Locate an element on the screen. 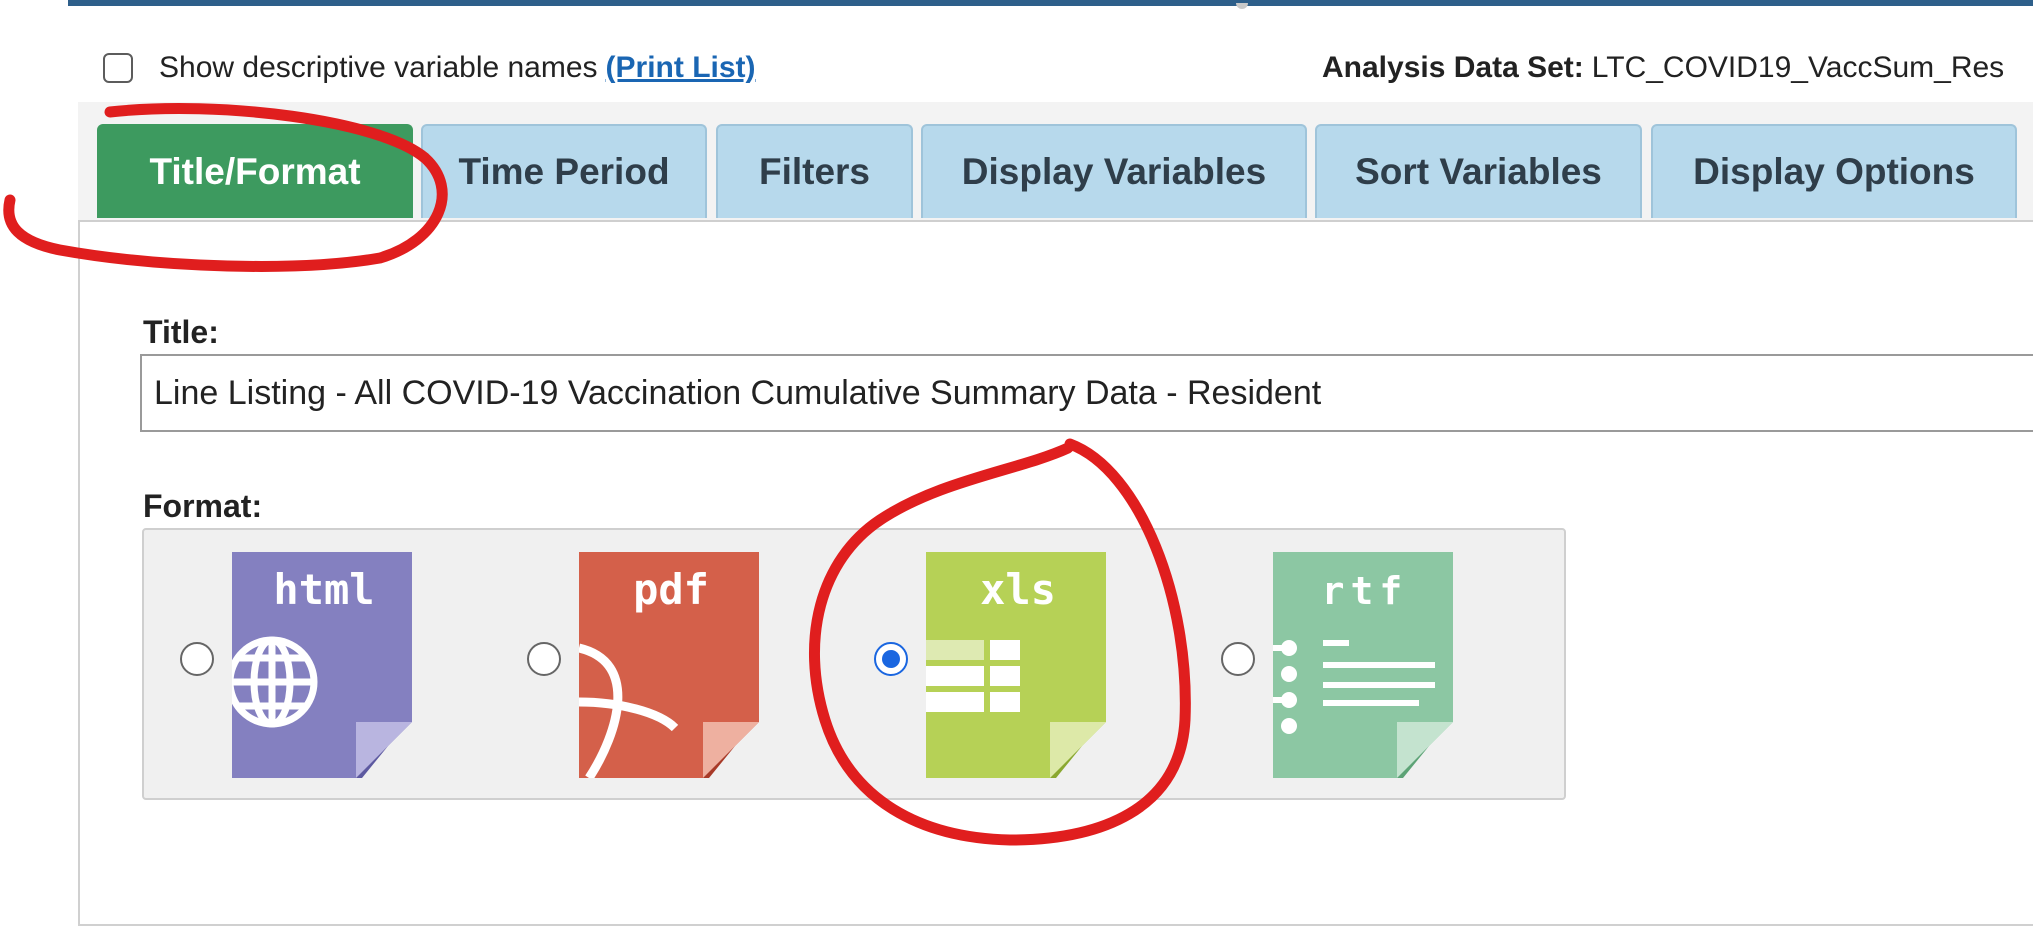 This screenshot has height=926, width=2033. format-label: Format: is located at coordinates (203, 506).